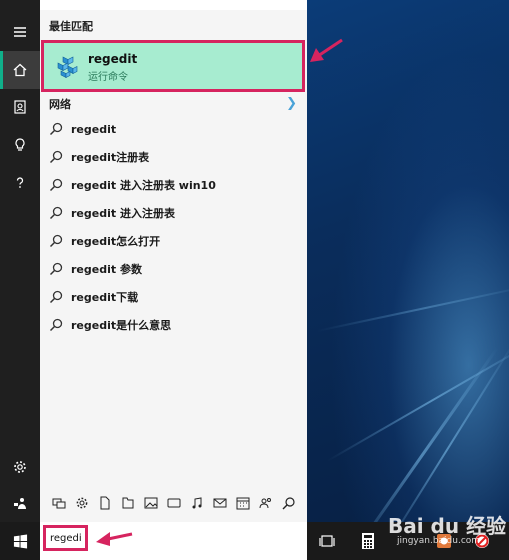  Describe the element at coordinates (127, 502) in the screenshot. I see `folders-filter-icon` at that location.